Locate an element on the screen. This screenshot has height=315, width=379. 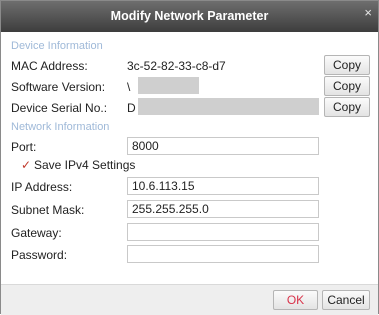
port-input is located at coordinates (223, 146).